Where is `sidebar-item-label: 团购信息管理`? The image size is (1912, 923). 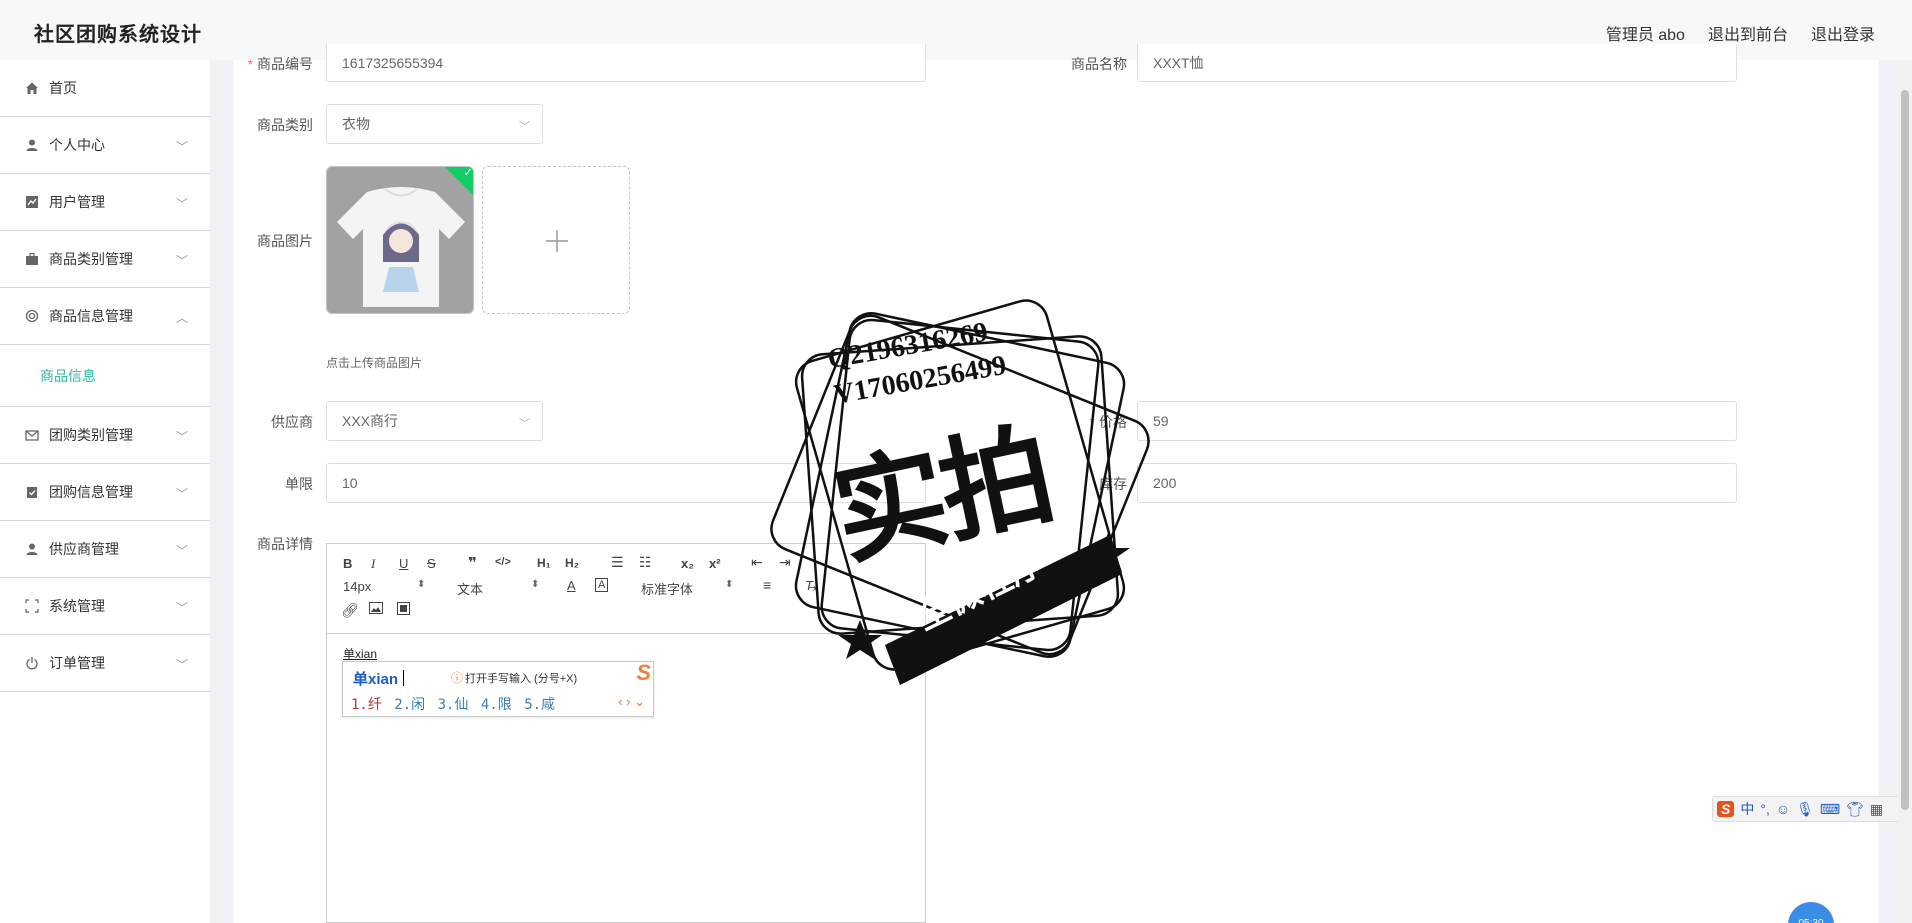 sidebar-item-label: 团购信息管理 is located at coordinates (91, 492).